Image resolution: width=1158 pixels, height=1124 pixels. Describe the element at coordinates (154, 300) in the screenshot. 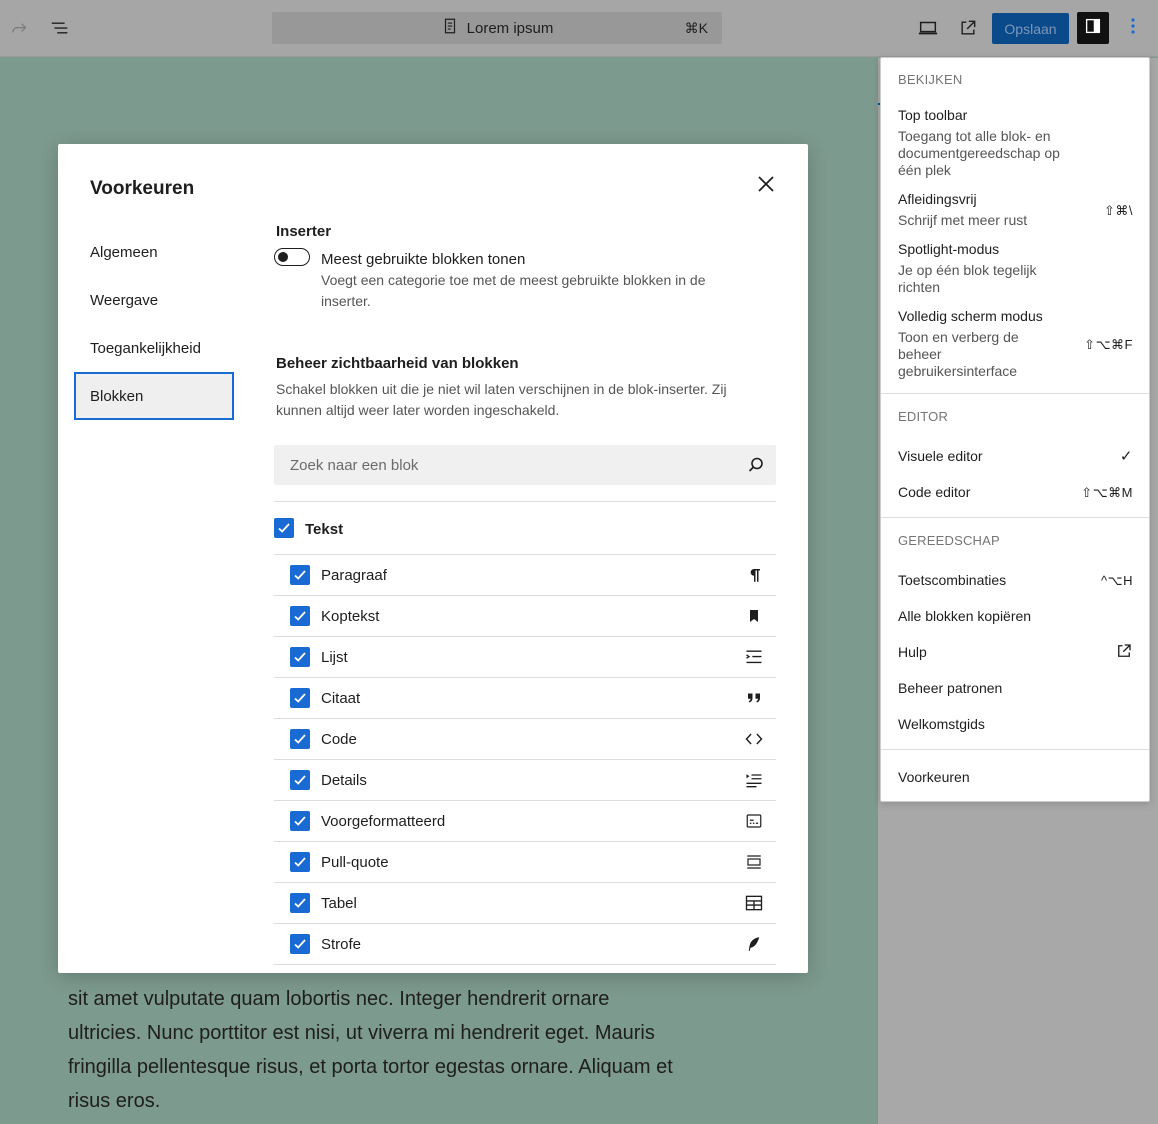

I see `nav-item-weergave: Weergave` at that location.